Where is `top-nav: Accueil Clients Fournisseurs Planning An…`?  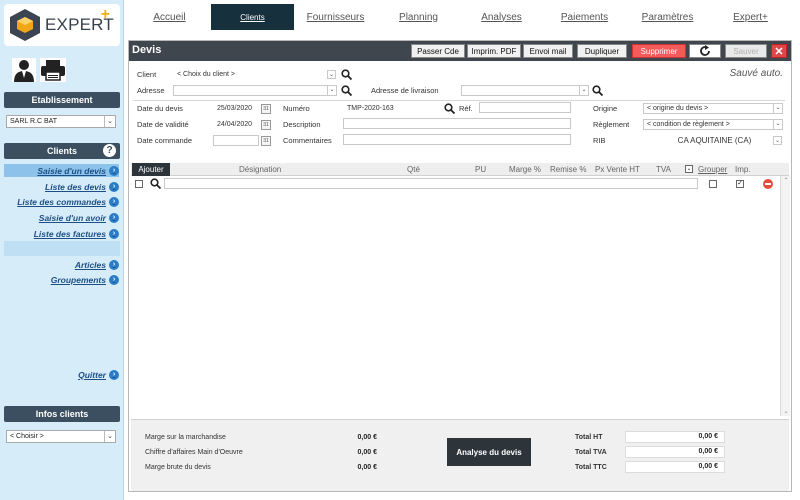
top-nav: Accueil Clients Fournisseurs Planning An… is located at coordinates (460, 17).